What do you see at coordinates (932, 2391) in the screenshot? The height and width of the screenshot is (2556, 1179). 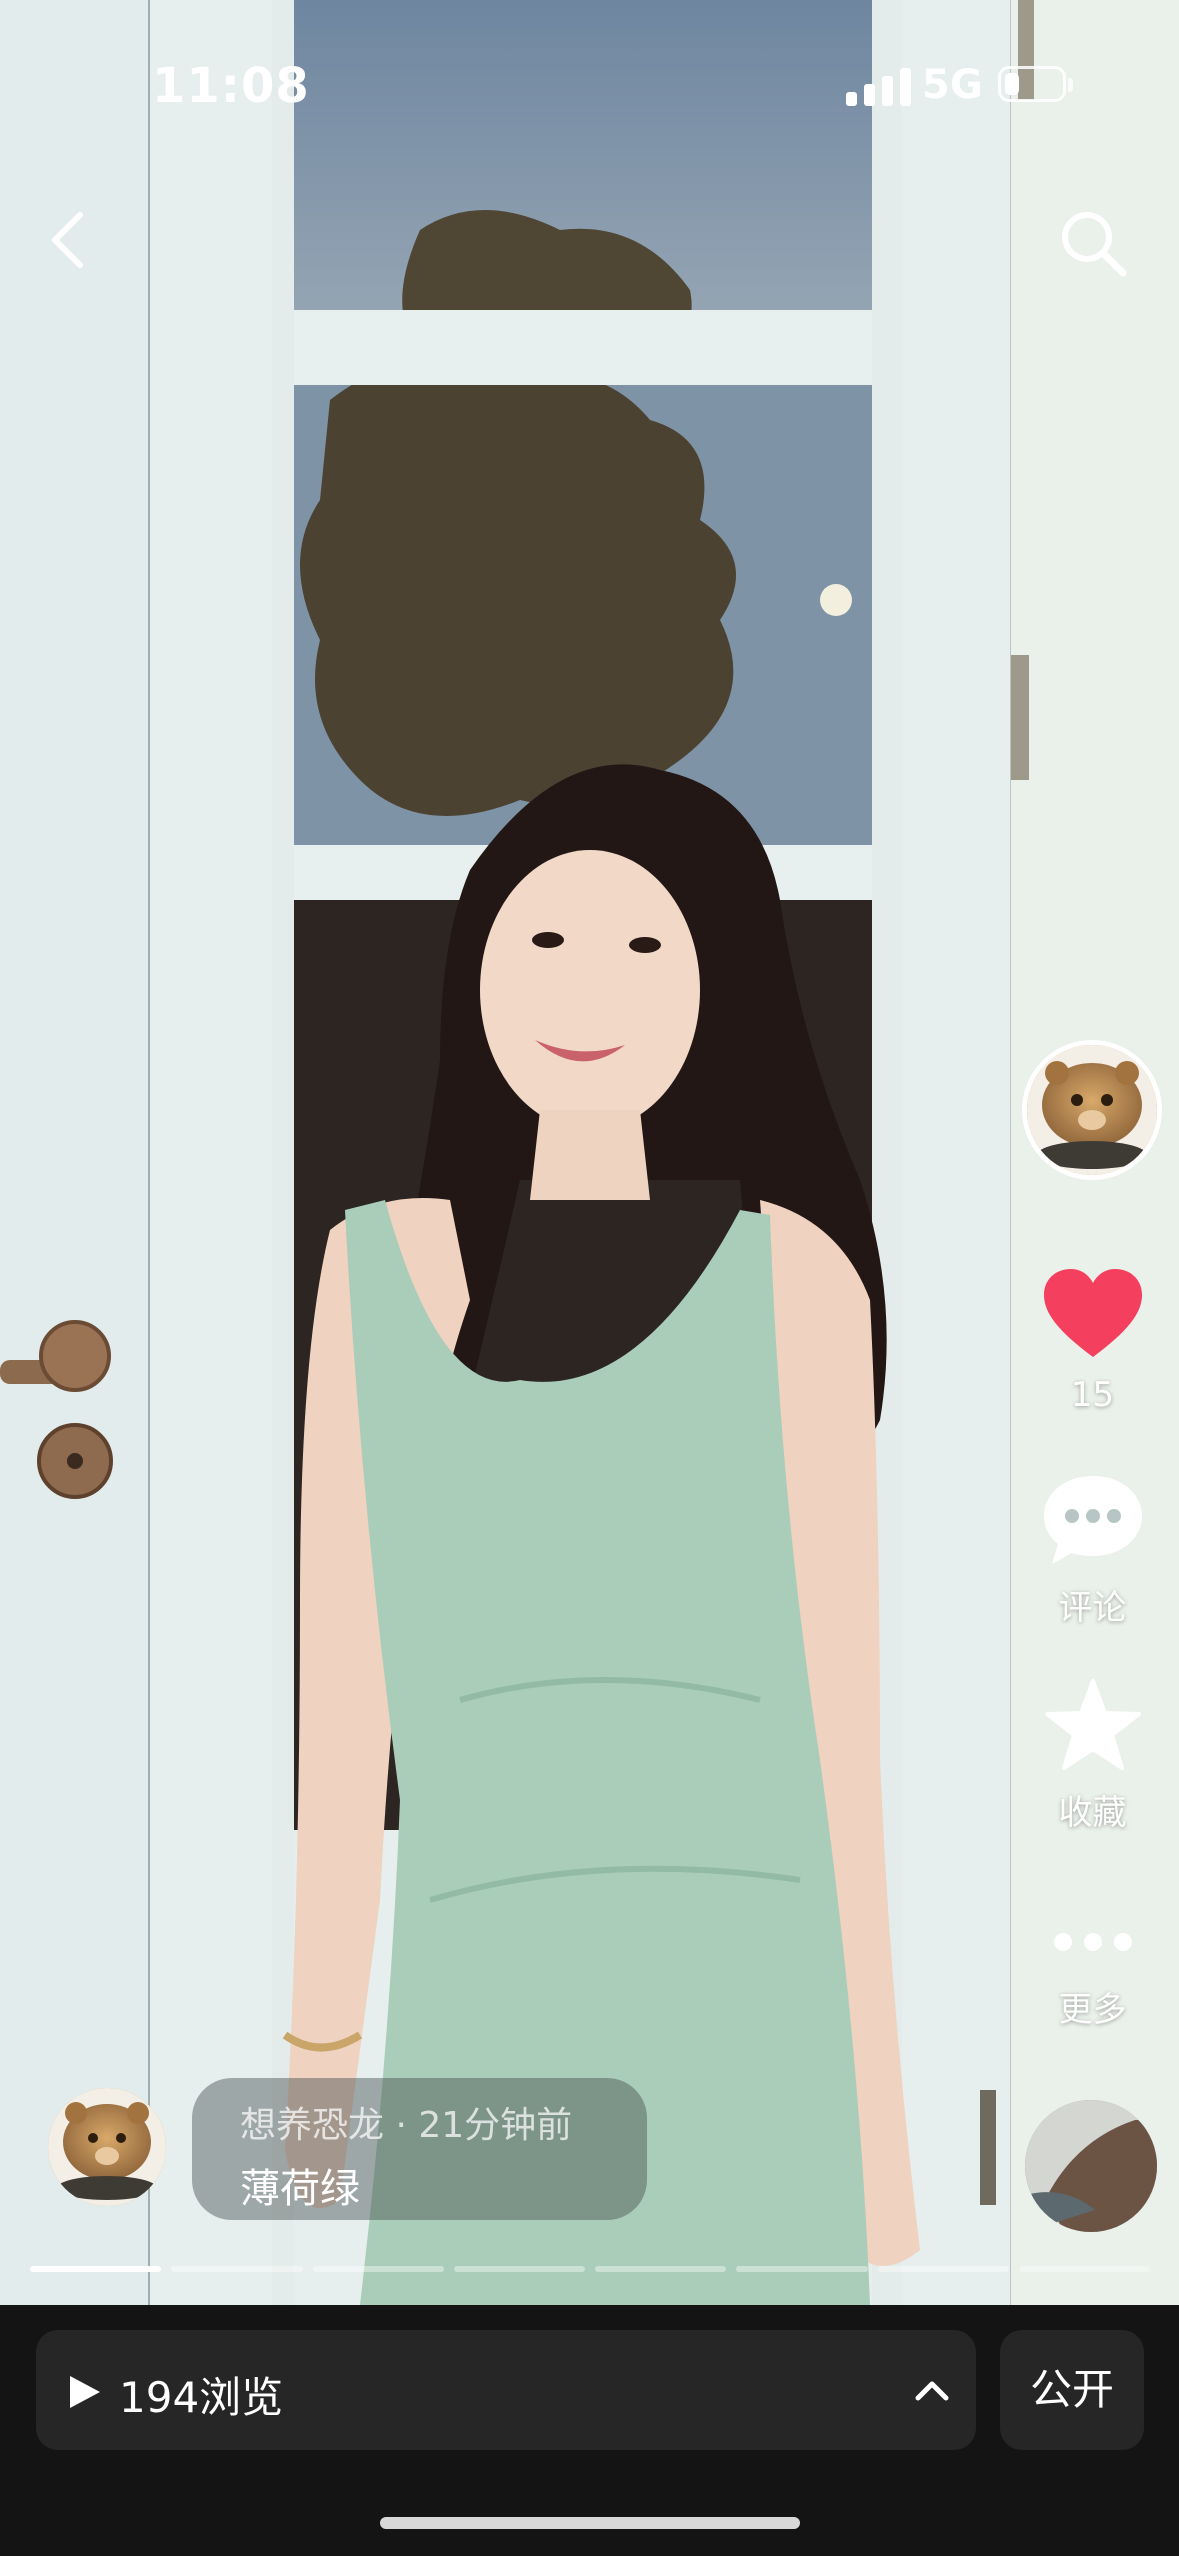 I see `chevron-up-icon` at bounding box center [932, 2391].